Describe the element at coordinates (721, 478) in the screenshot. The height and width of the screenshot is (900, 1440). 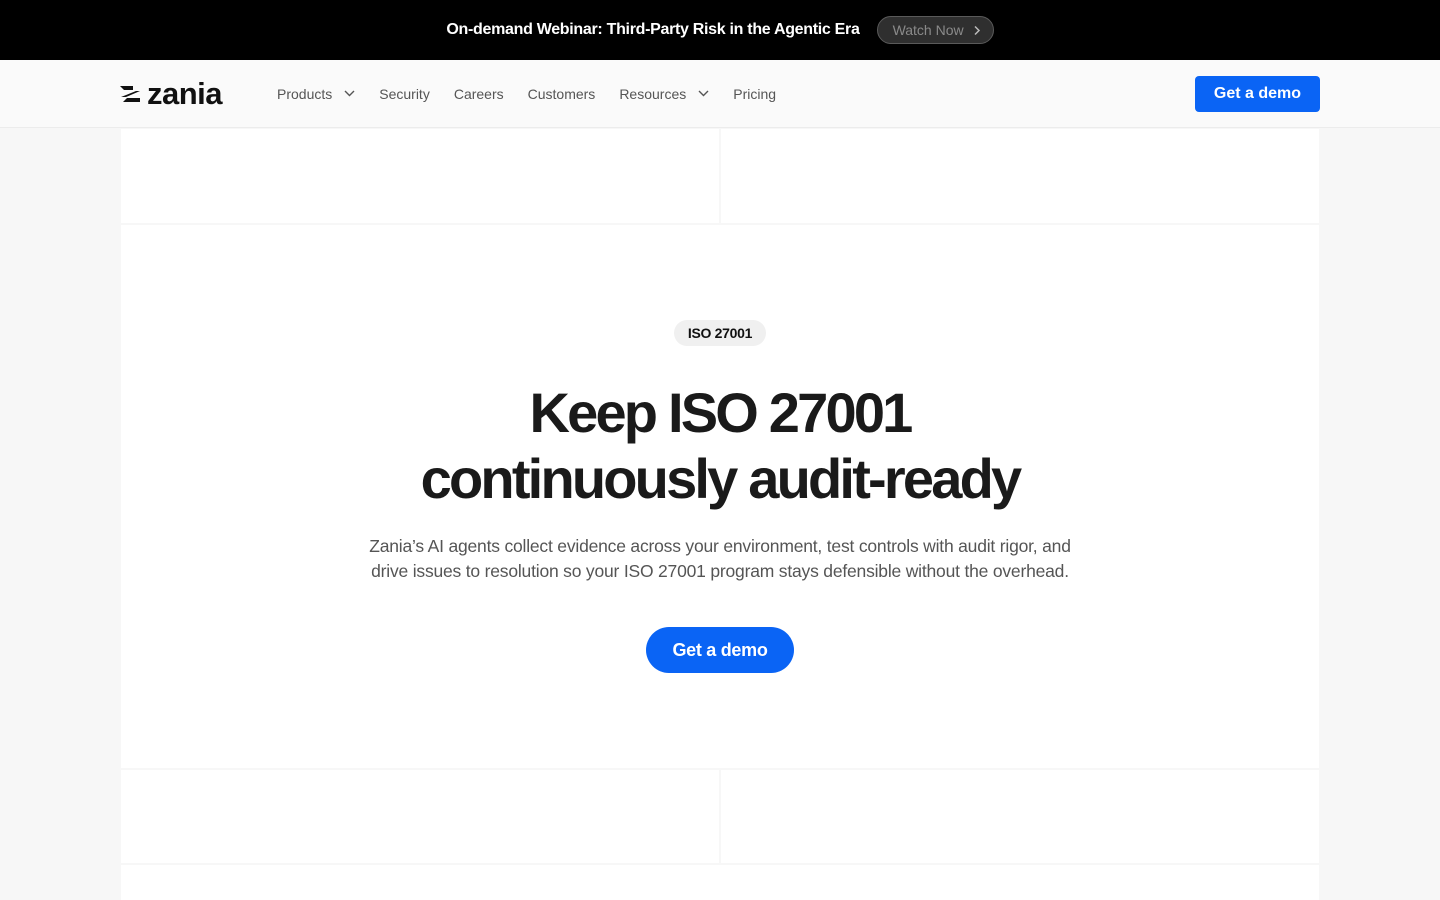
I see `headline-line-2: continuously audit-ready` at that location.